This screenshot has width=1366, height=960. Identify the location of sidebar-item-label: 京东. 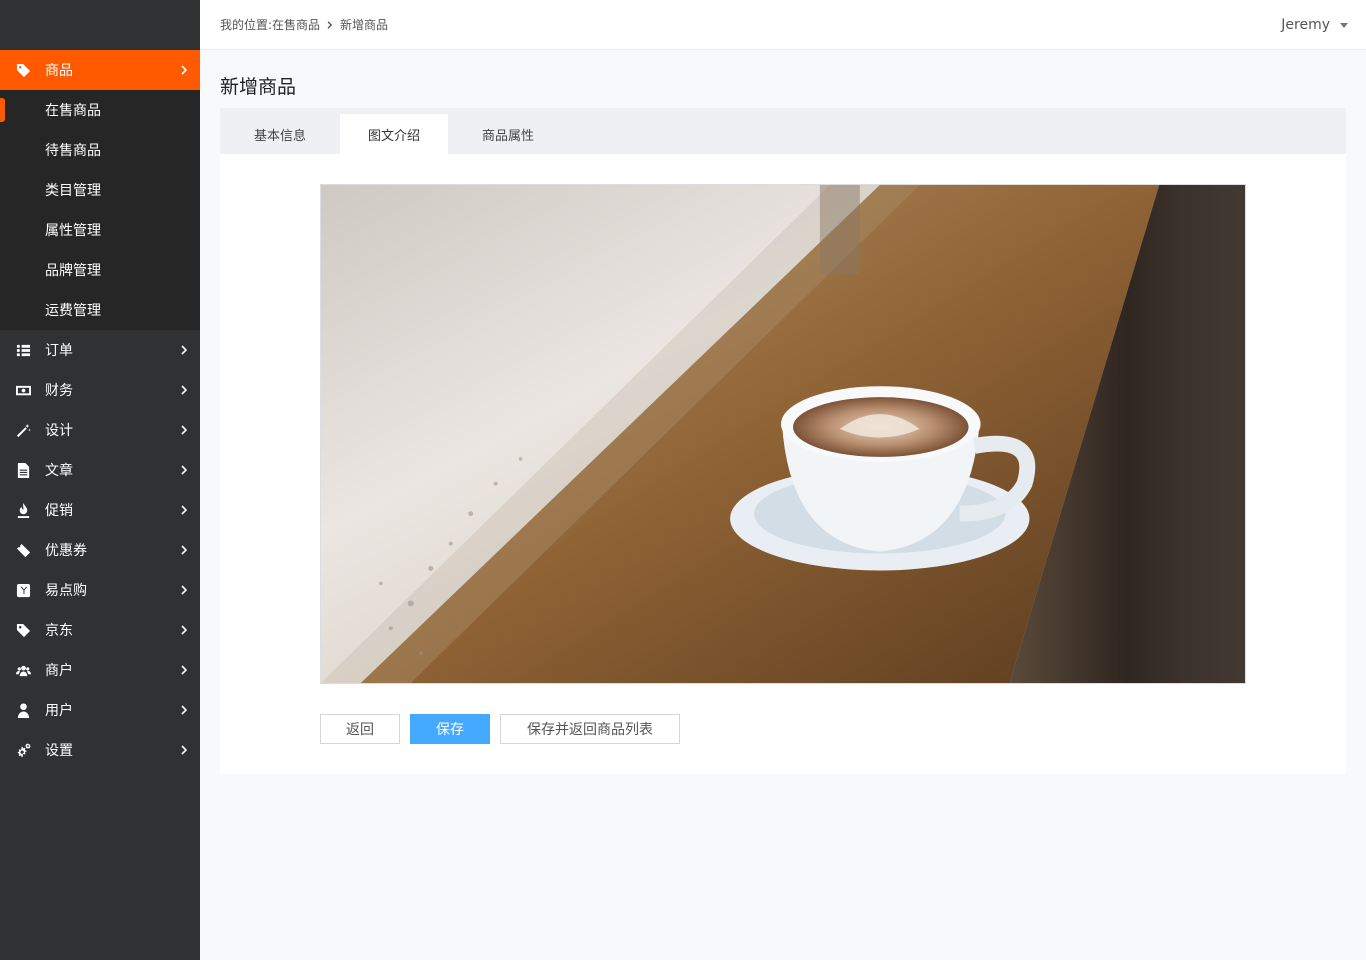
(59, 631).